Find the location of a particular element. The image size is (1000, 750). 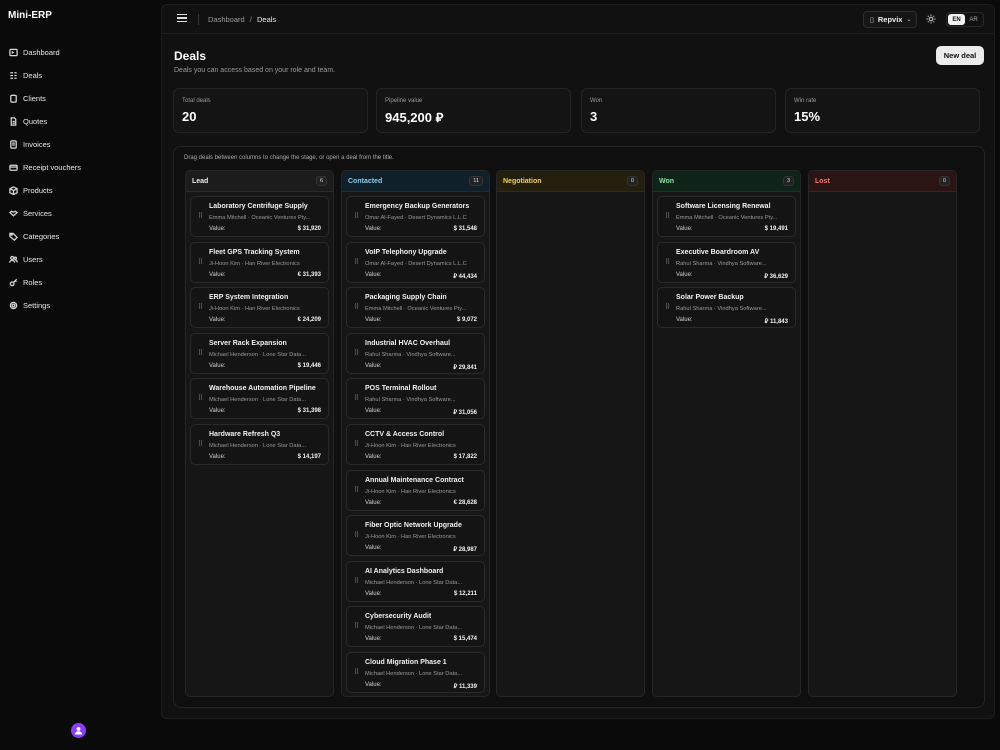

key-icon is located at coordinates (13, 282).